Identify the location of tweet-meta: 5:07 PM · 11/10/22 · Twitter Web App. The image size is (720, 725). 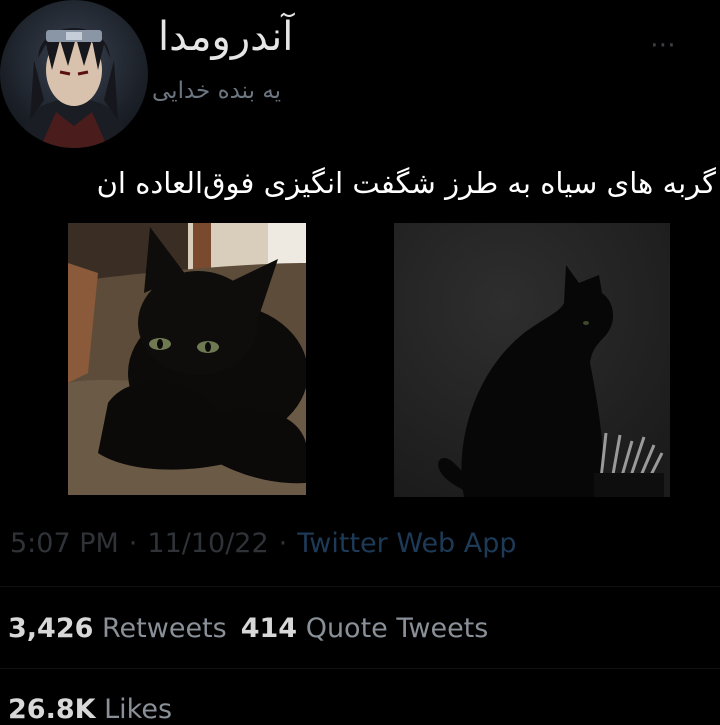
(263, 543).